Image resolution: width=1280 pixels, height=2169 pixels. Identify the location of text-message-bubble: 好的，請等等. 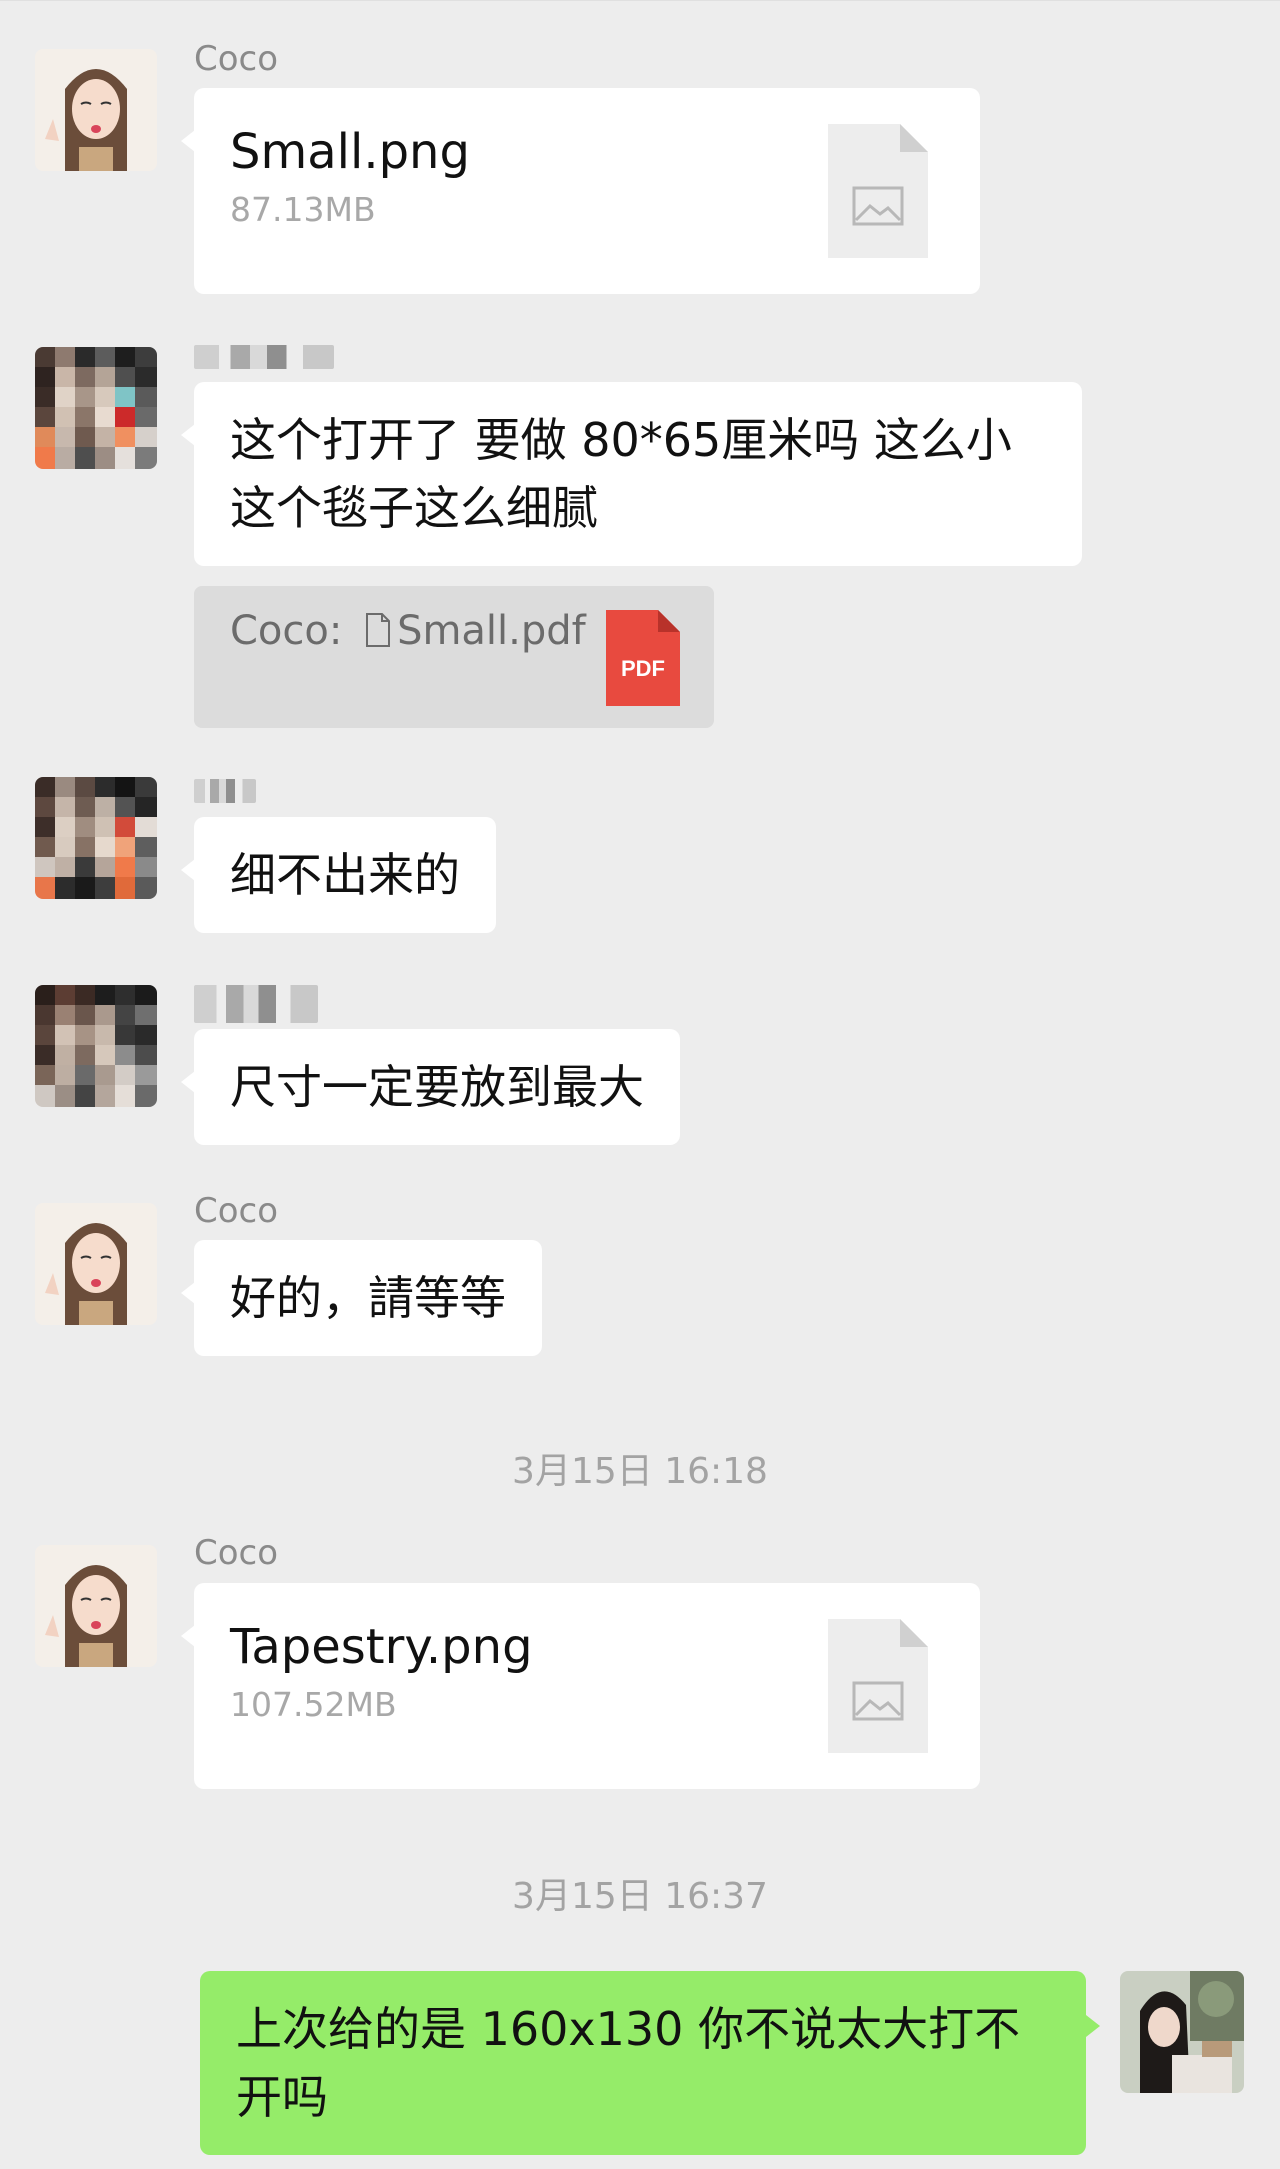
(361, 1298).